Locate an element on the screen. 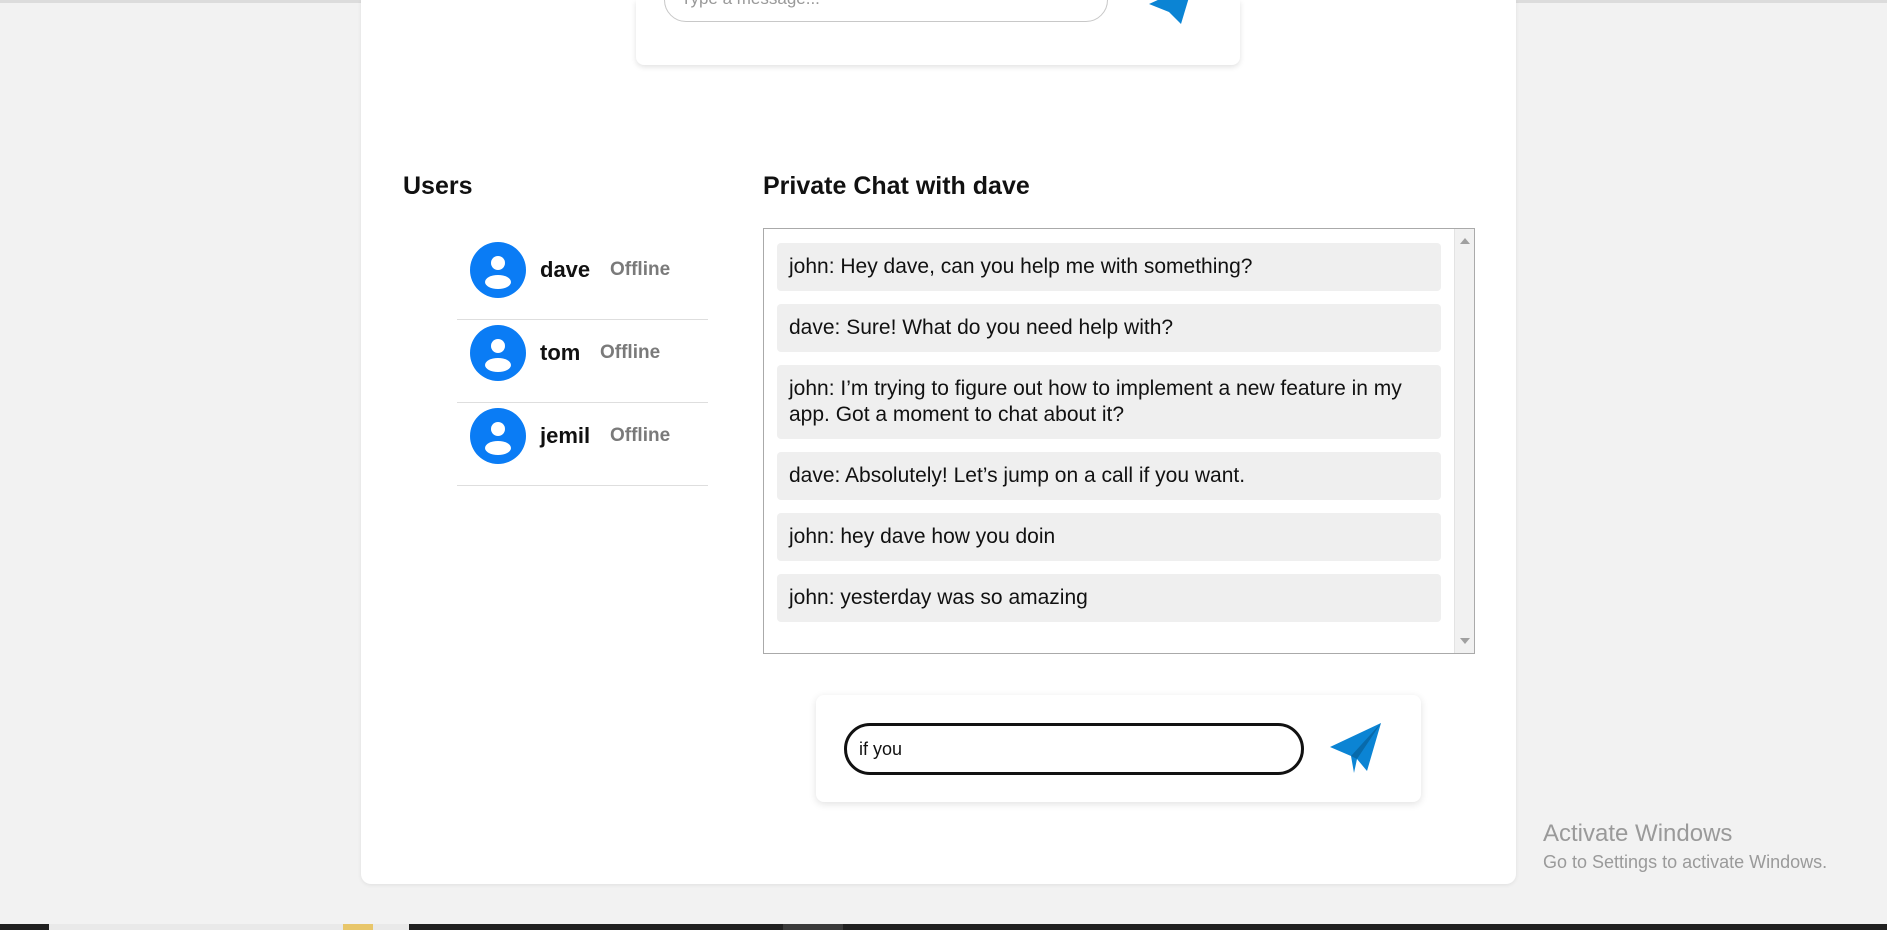 This screenshot has width=1887, height=930. user-list-item-dave: dave Offline is located at coordinates (582, 278).